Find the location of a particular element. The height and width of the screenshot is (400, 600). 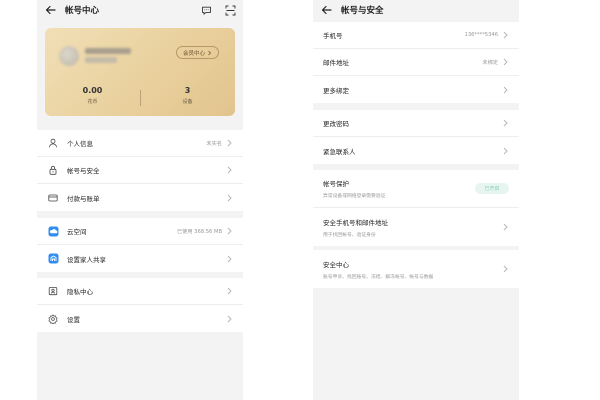

menu-item-settings: 设置 is located at coordinates (140, 318).